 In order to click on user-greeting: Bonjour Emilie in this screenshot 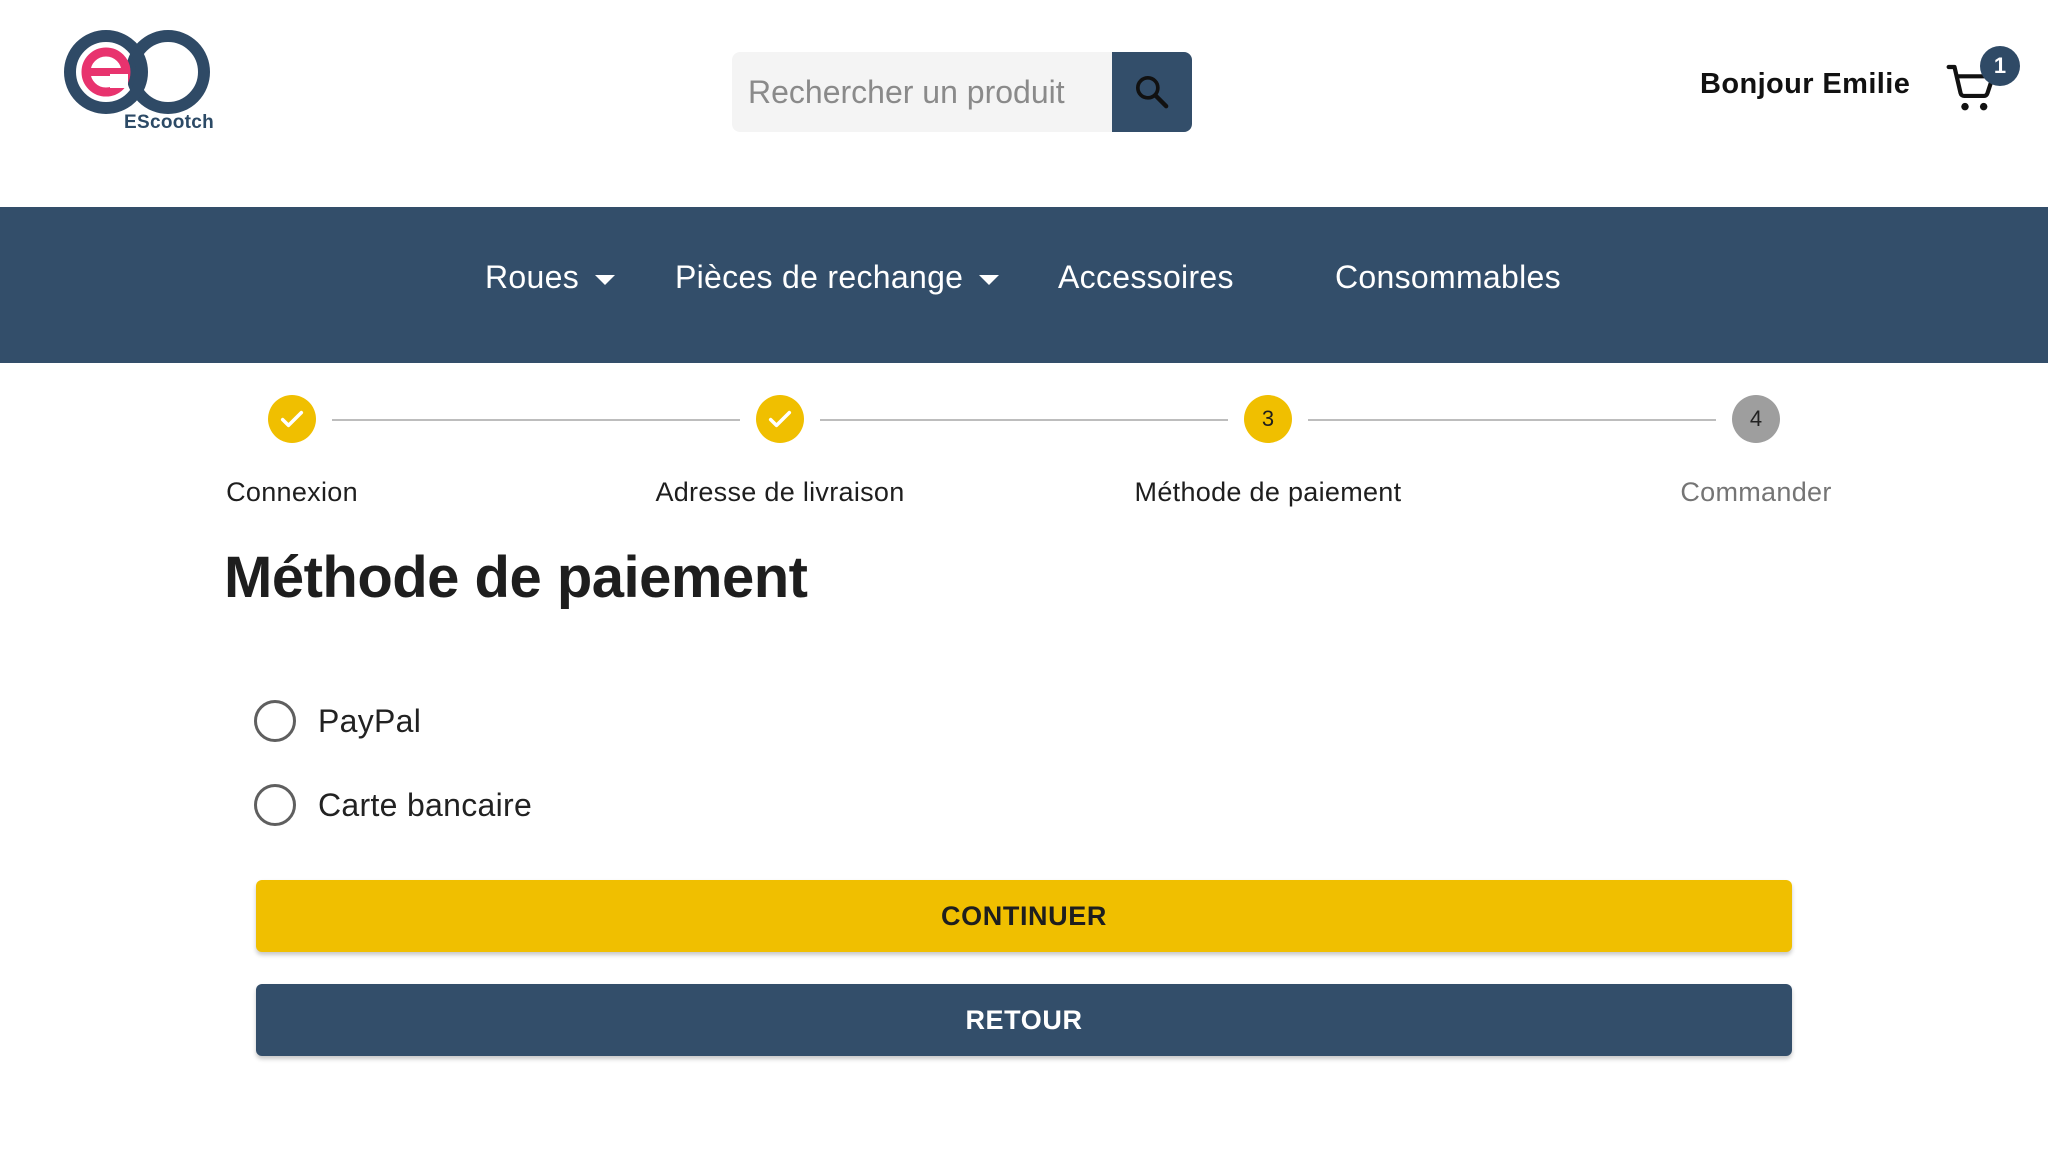, I will do `click(1805, 84)`.